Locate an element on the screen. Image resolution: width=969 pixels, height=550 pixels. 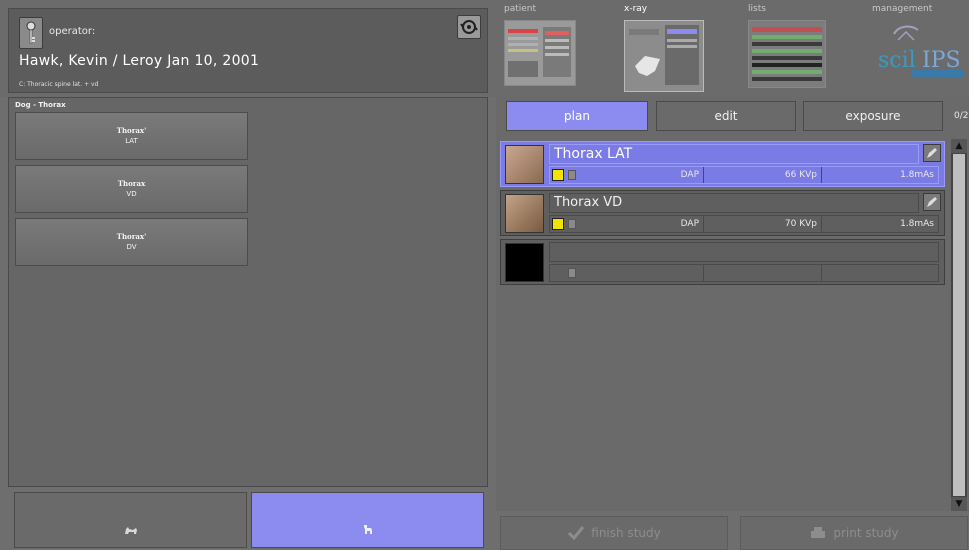
print-study-button: print study is located at coordinates (854, 533).